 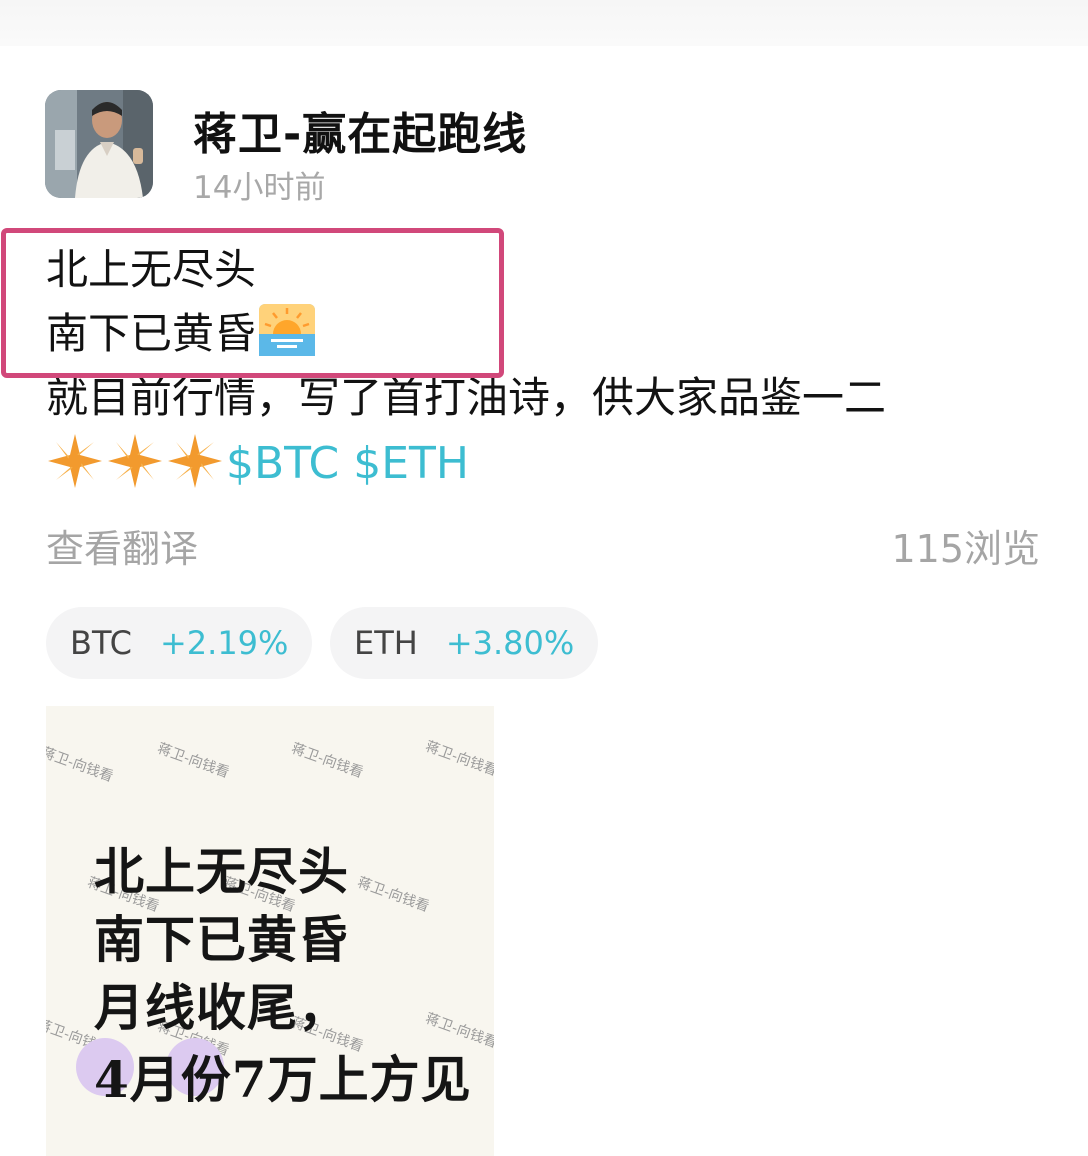 What do you see at coordinates (221, 939) in the screenshot?
I see `poster-line-2: 南下已黄昏` at bounding box center [221, 939].